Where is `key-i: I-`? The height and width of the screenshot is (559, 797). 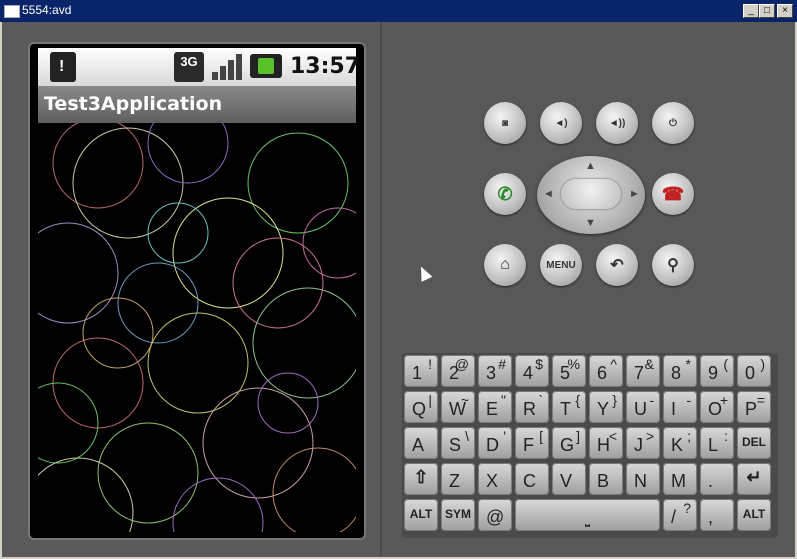 key-i: I- is located at coordinates (680, 407).